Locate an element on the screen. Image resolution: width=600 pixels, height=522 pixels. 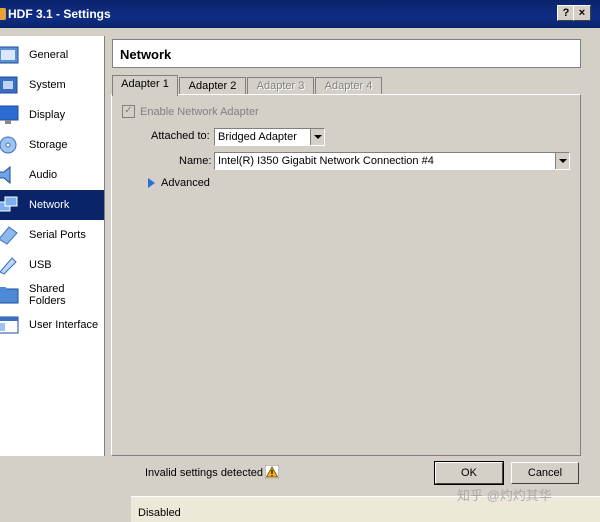
expand-arrow-icon is located at coordinates (151, 183).